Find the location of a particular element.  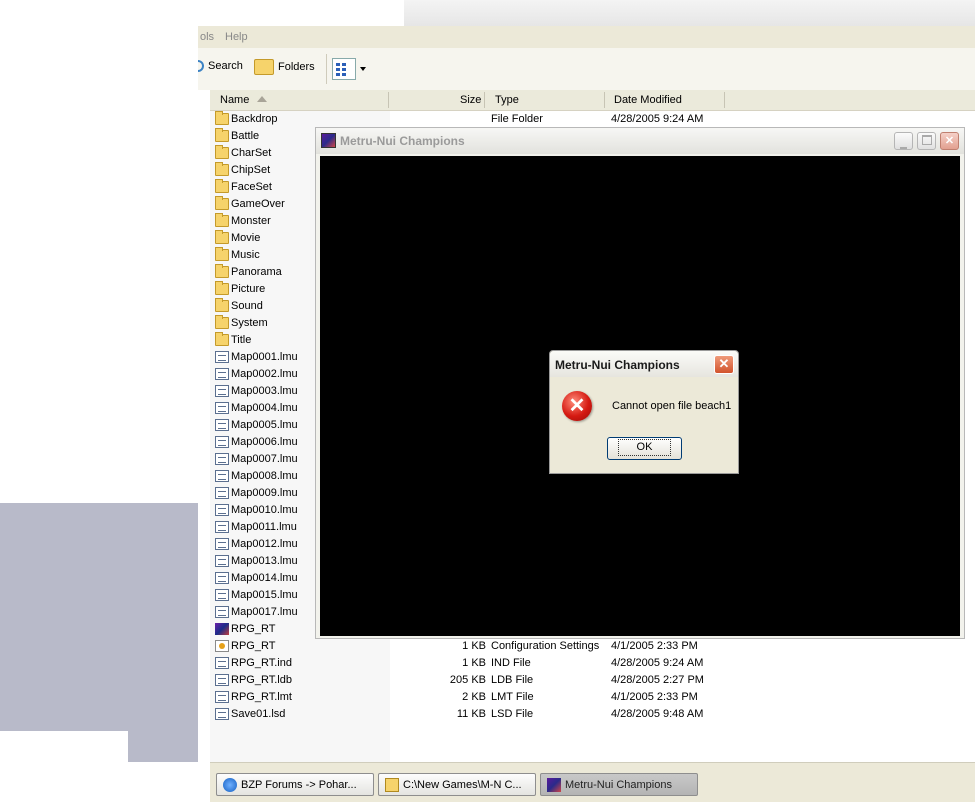

dialog-title: Metru-Nui Champions is located at coordinates (617, 365).